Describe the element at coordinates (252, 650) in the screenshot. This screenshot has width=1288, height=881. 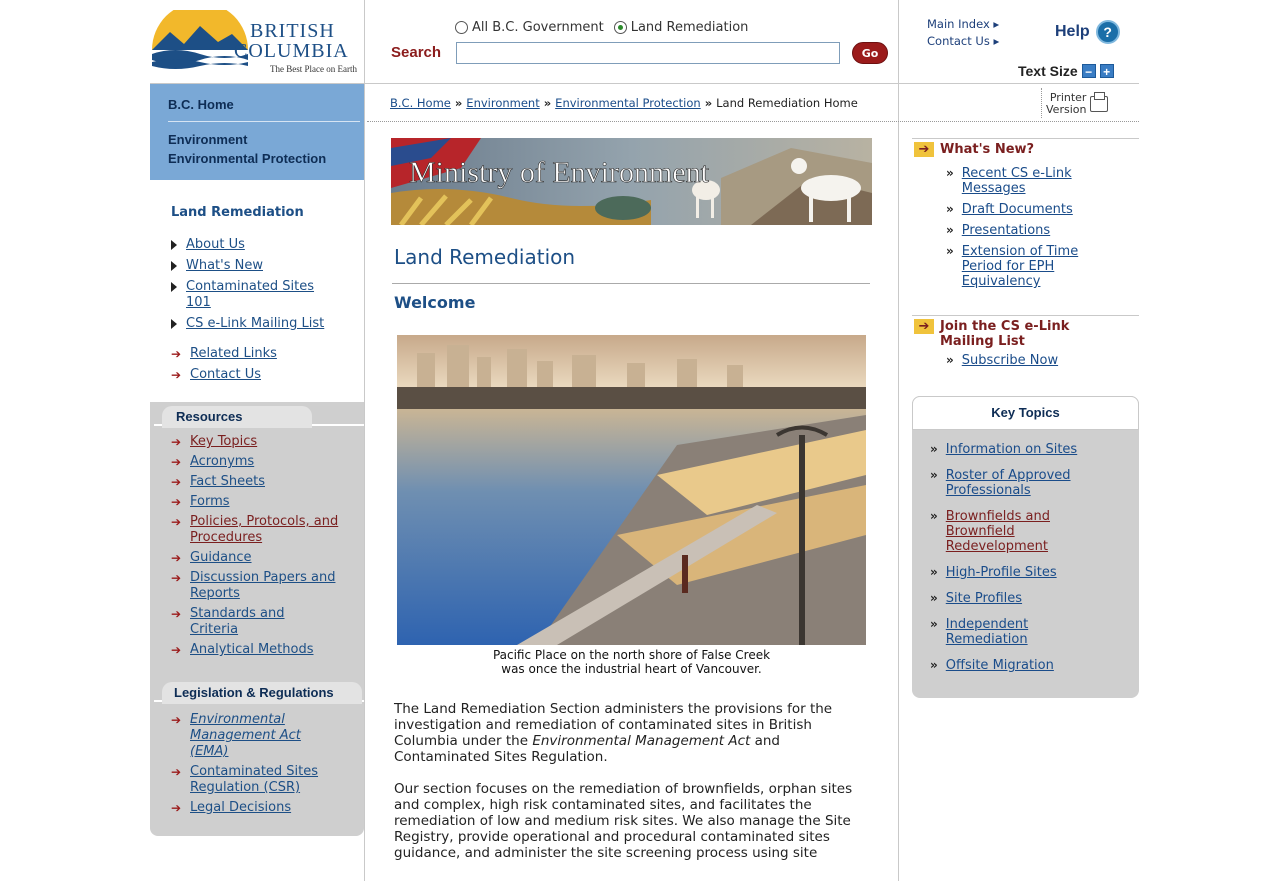
I see `res-analytical-methods: Analytical Methods` at that location.